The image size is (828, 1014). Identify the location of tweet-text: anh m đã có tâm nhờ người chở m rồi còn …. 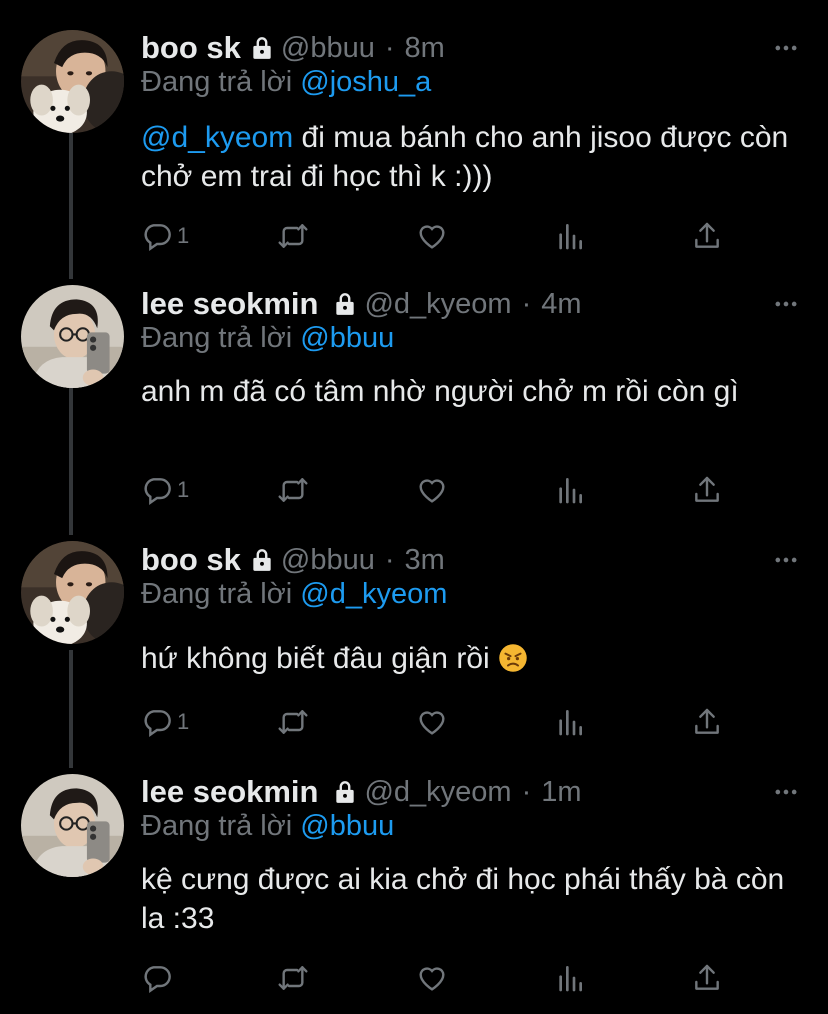
(471, 391).